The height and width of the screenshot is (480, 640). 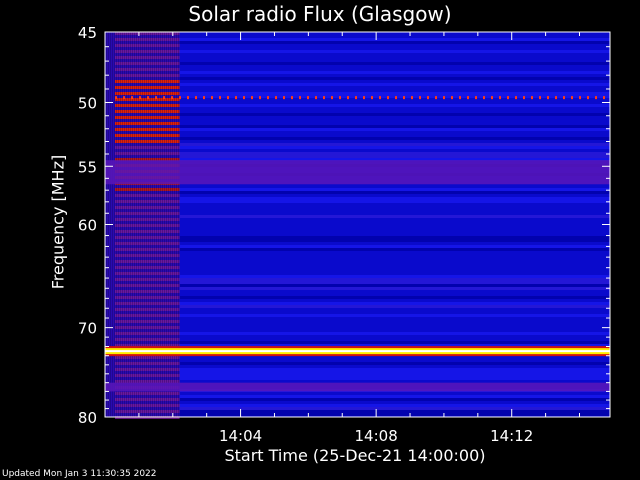 I want to click on x-tick-label: 14:12, so click(x=511, y=436).